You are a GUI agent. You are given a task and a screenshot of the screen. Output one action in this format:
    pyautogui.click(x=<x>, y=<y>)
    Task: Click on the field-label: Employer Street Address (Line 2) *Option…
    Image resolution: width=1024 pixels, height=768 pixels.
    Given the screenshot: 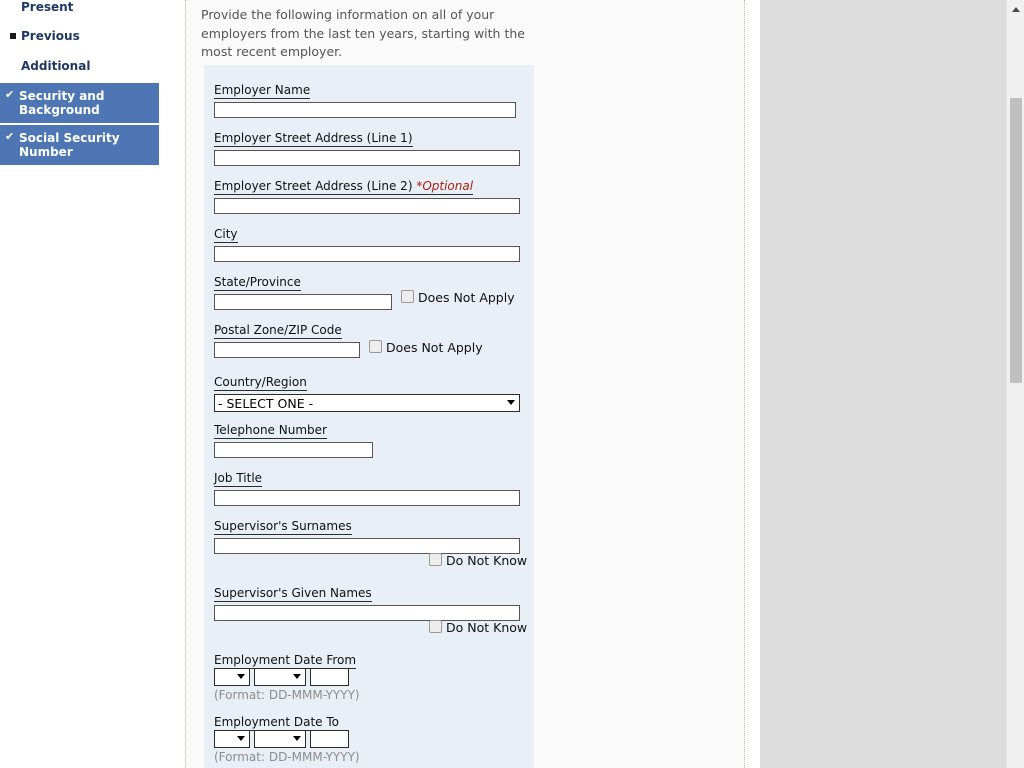 What is the action you would take?
    pyautogui.click(x=344, y=187)
    